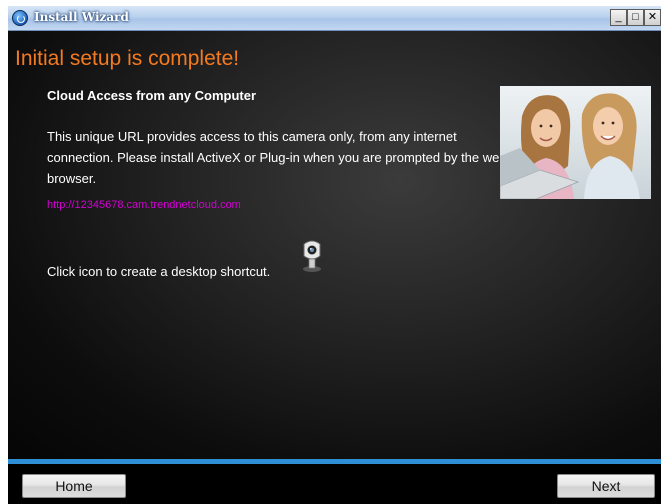  I want to click on two-girls-at-laptop-photo, so click(575, 142).